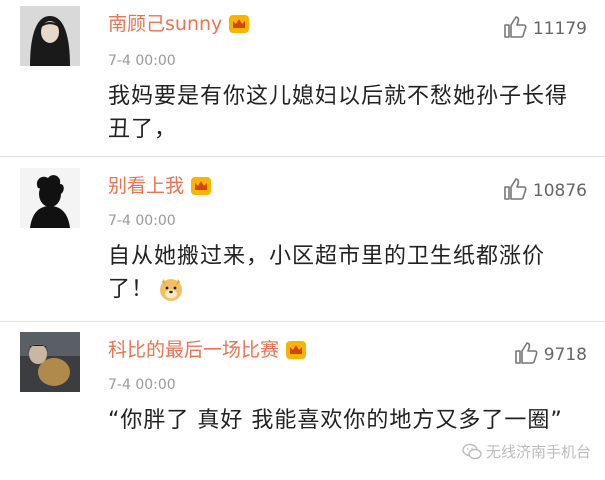 The image size is (605, 480). Describe the element at coordinates (526, 452) in the screenshot. I see `watermark: 无线济南手机台` at that location.